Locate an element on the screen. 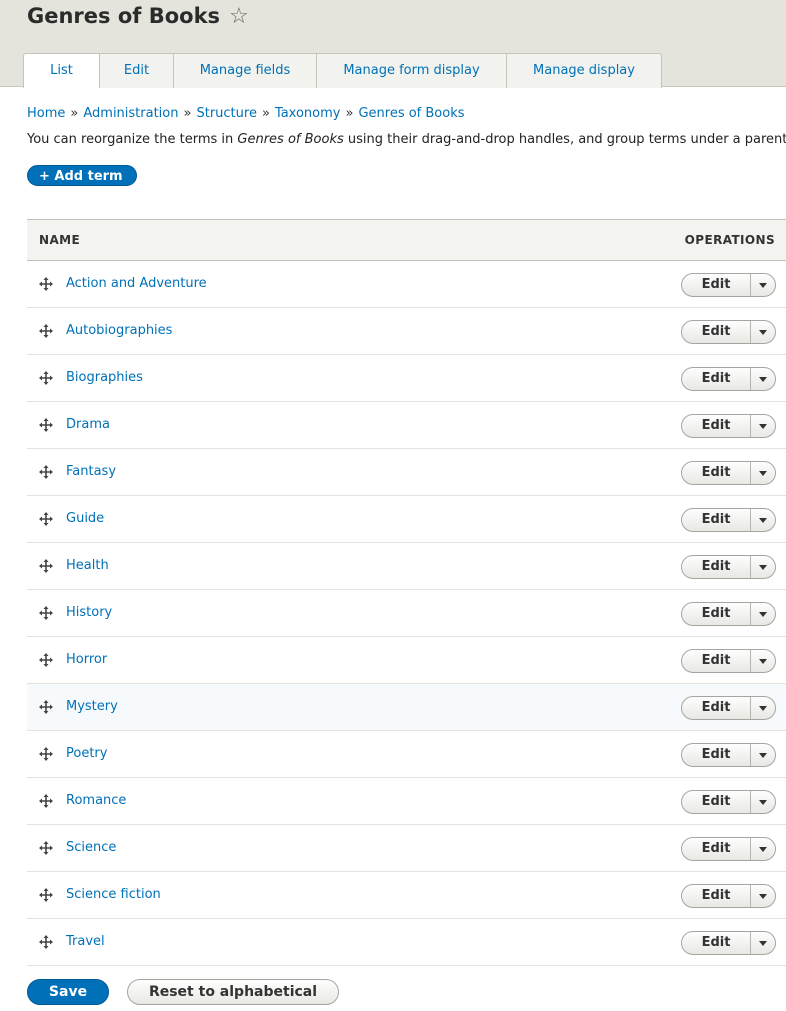 Image resolution: width=786 pixels, height=1011 pixels. page-title: Genres of Books is located at coordinates (124, 16).